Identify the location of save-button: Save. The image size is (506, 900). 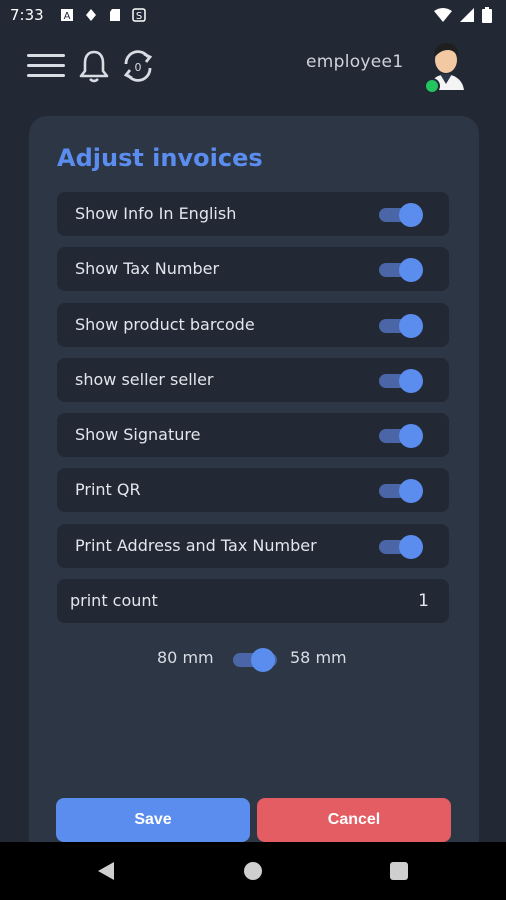
(153, 820).